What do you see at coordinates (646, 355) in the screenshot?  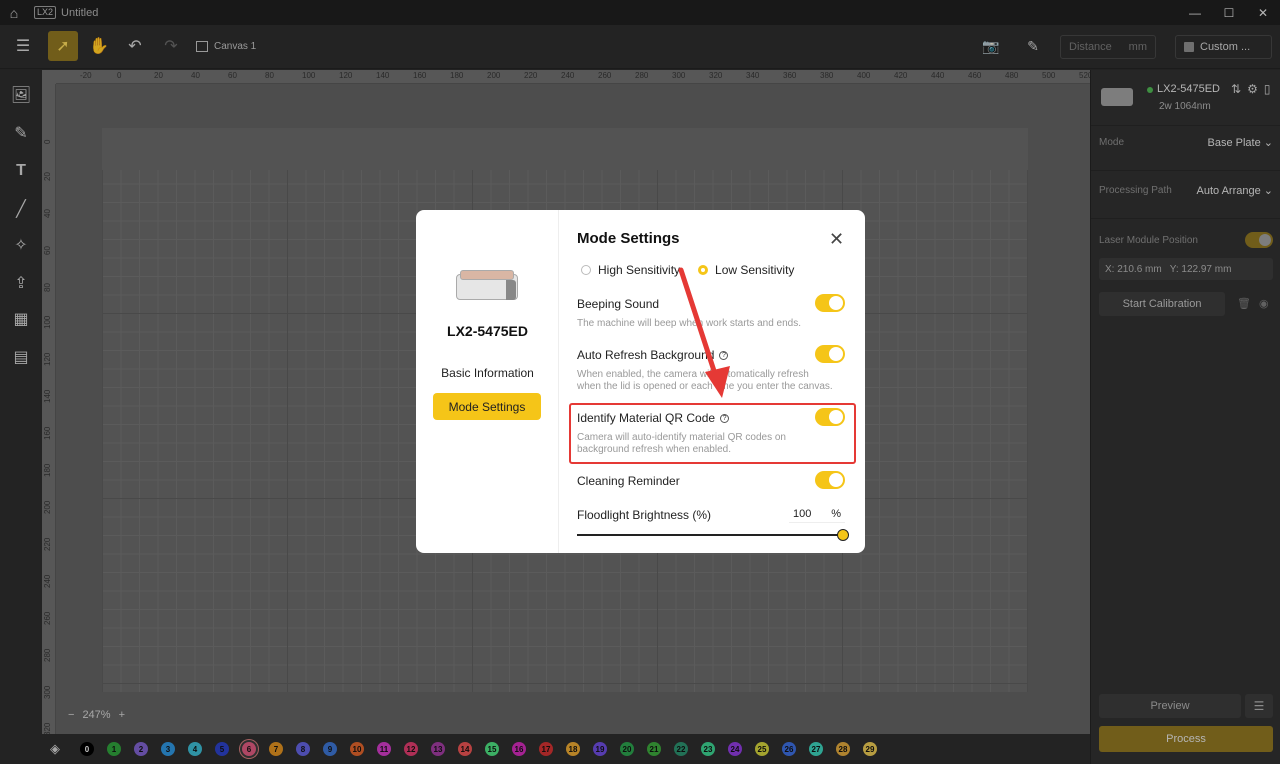 I see `auto-refresh-label: Auto Refresh Background` at bounding box center [646, 355].